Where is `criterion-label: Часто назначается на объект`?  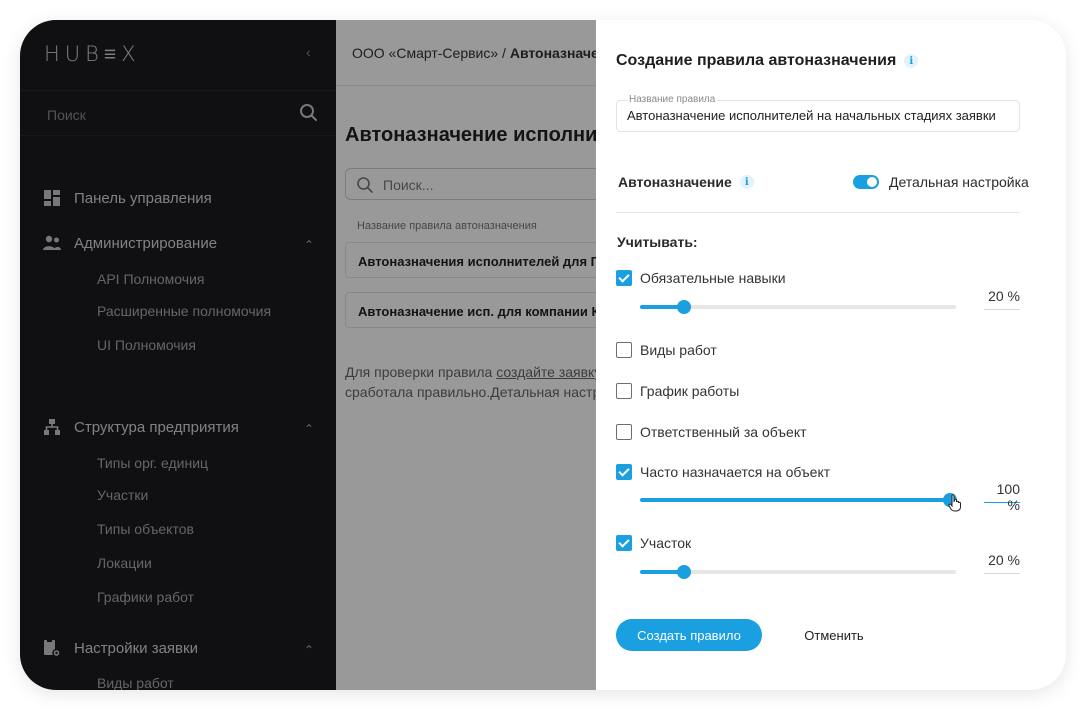
criterion-label: Часто назначается на объект is located at coordinates (735, 472).